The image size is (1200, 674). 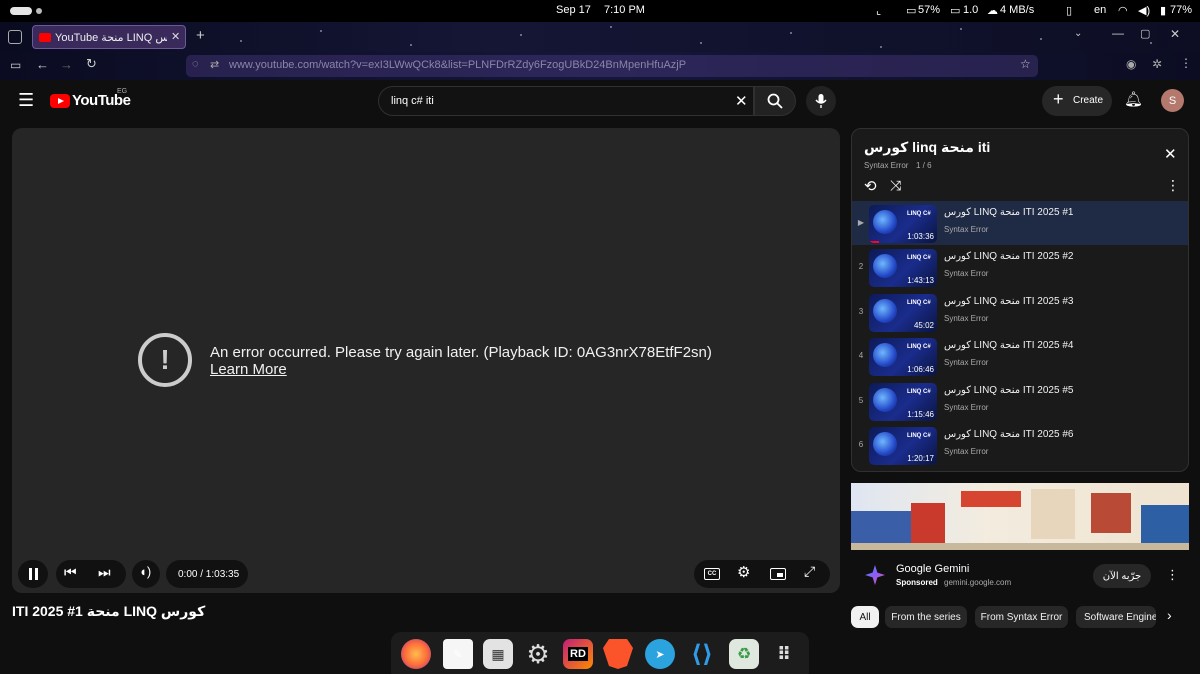 I want to click on chip-from-series: From the series, so click(x=926, y=617).